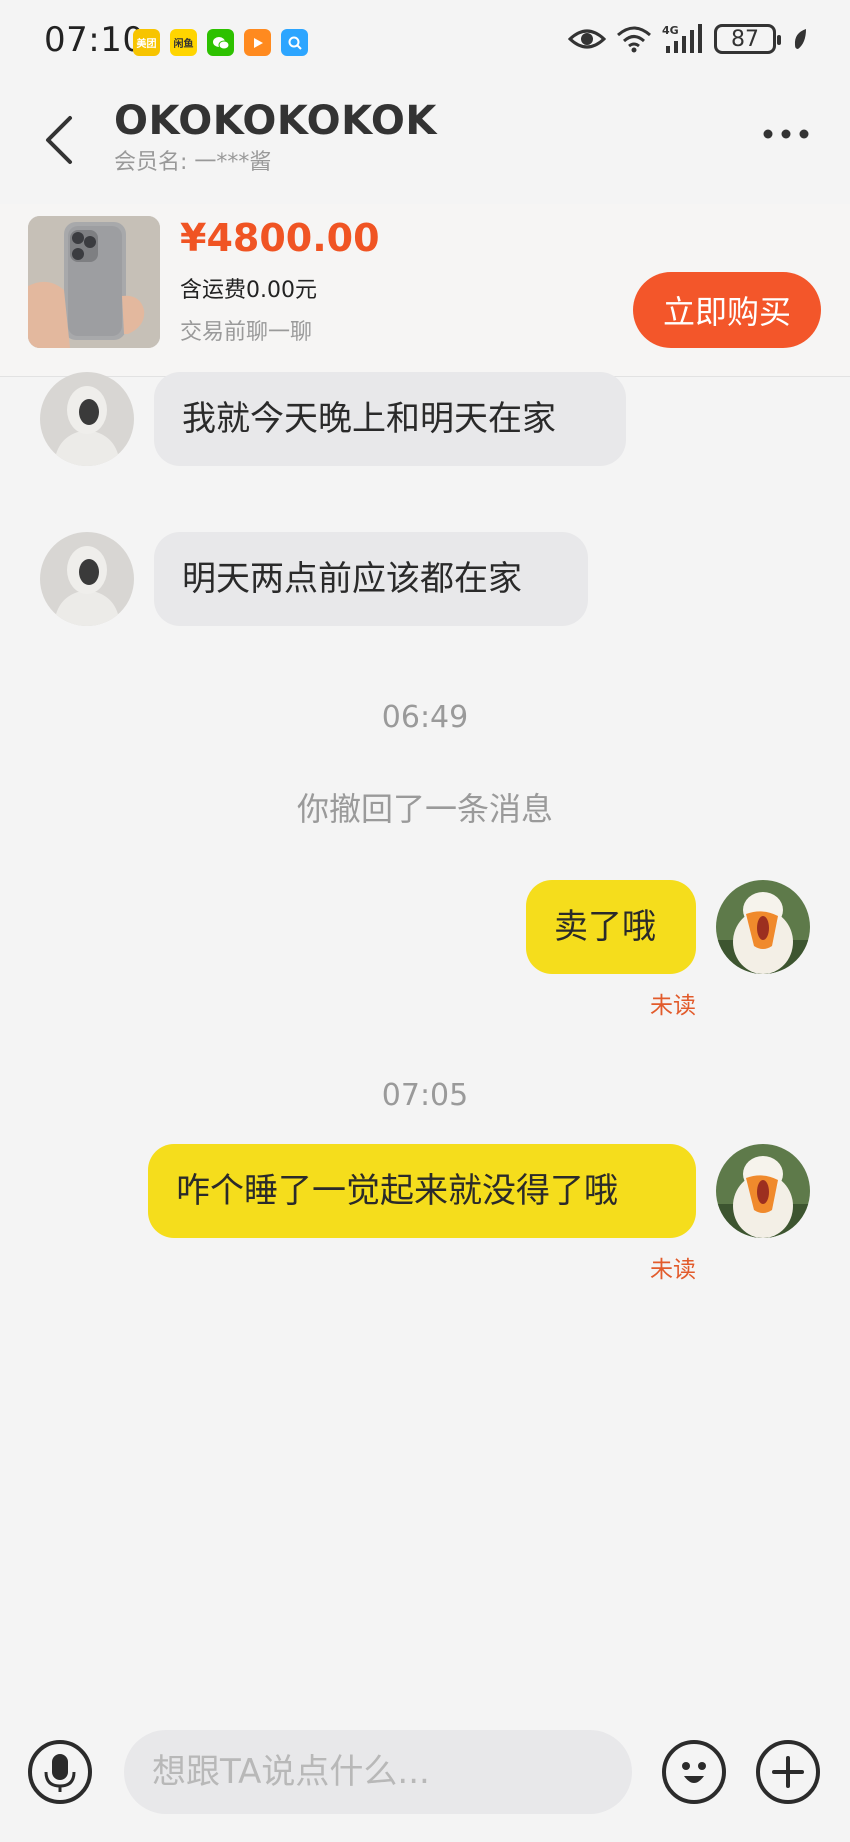  What do you see at coordinates (727, 310) in the screenshot?
I see `buy-now-button: 立即购买` at bounding box center [727, 310].